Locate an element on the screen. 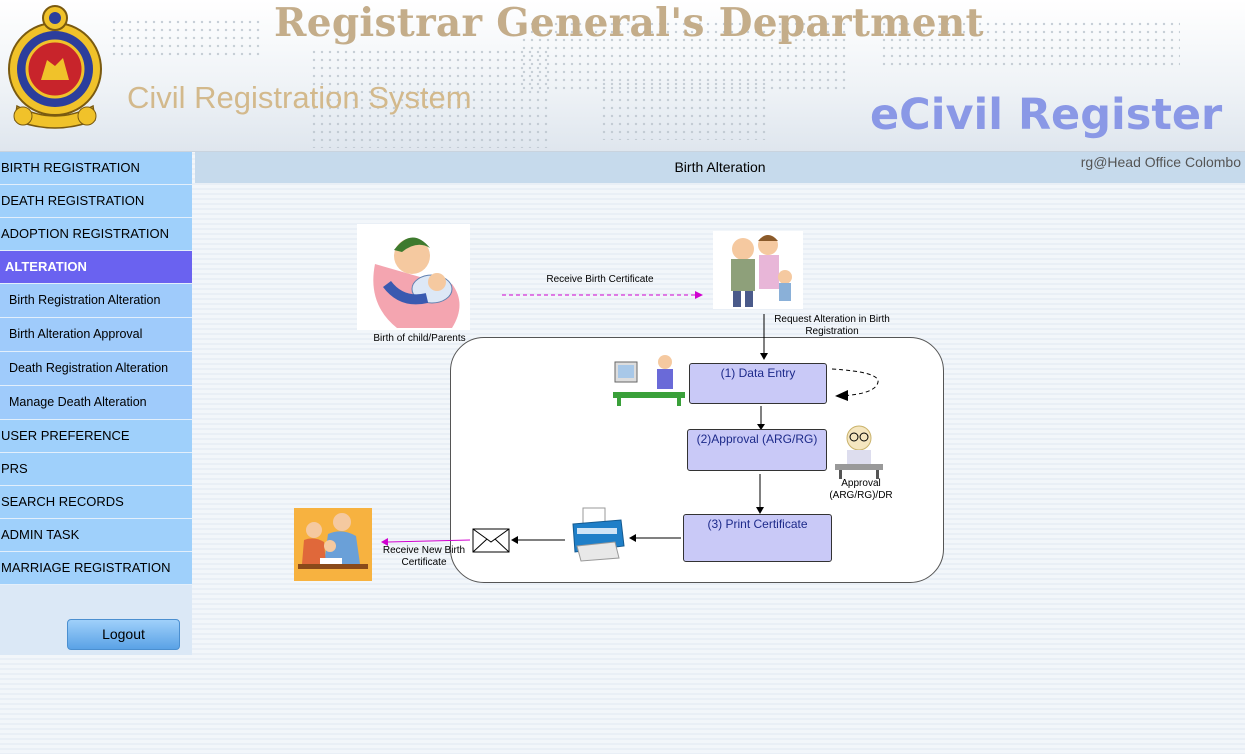  sidebar-item-death-registration-alteration: Death Registration Alteration is located at coordinates (96, 369).